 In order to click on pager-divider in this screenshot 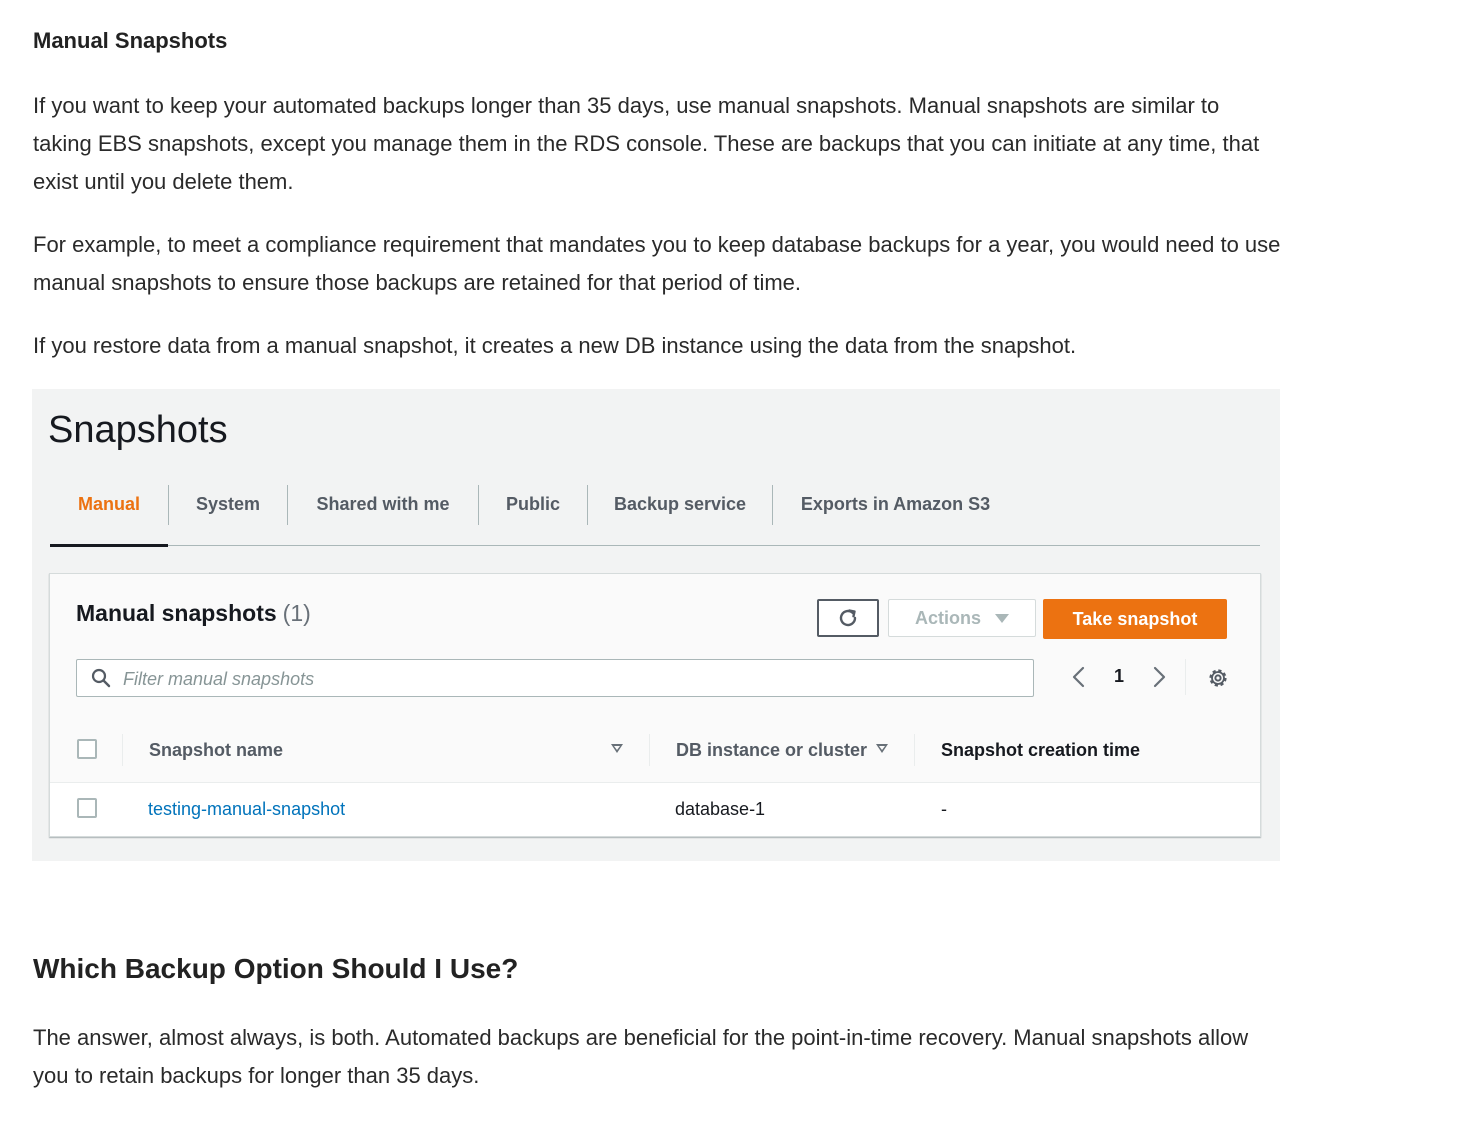, I will do `click(1185, 677)`.